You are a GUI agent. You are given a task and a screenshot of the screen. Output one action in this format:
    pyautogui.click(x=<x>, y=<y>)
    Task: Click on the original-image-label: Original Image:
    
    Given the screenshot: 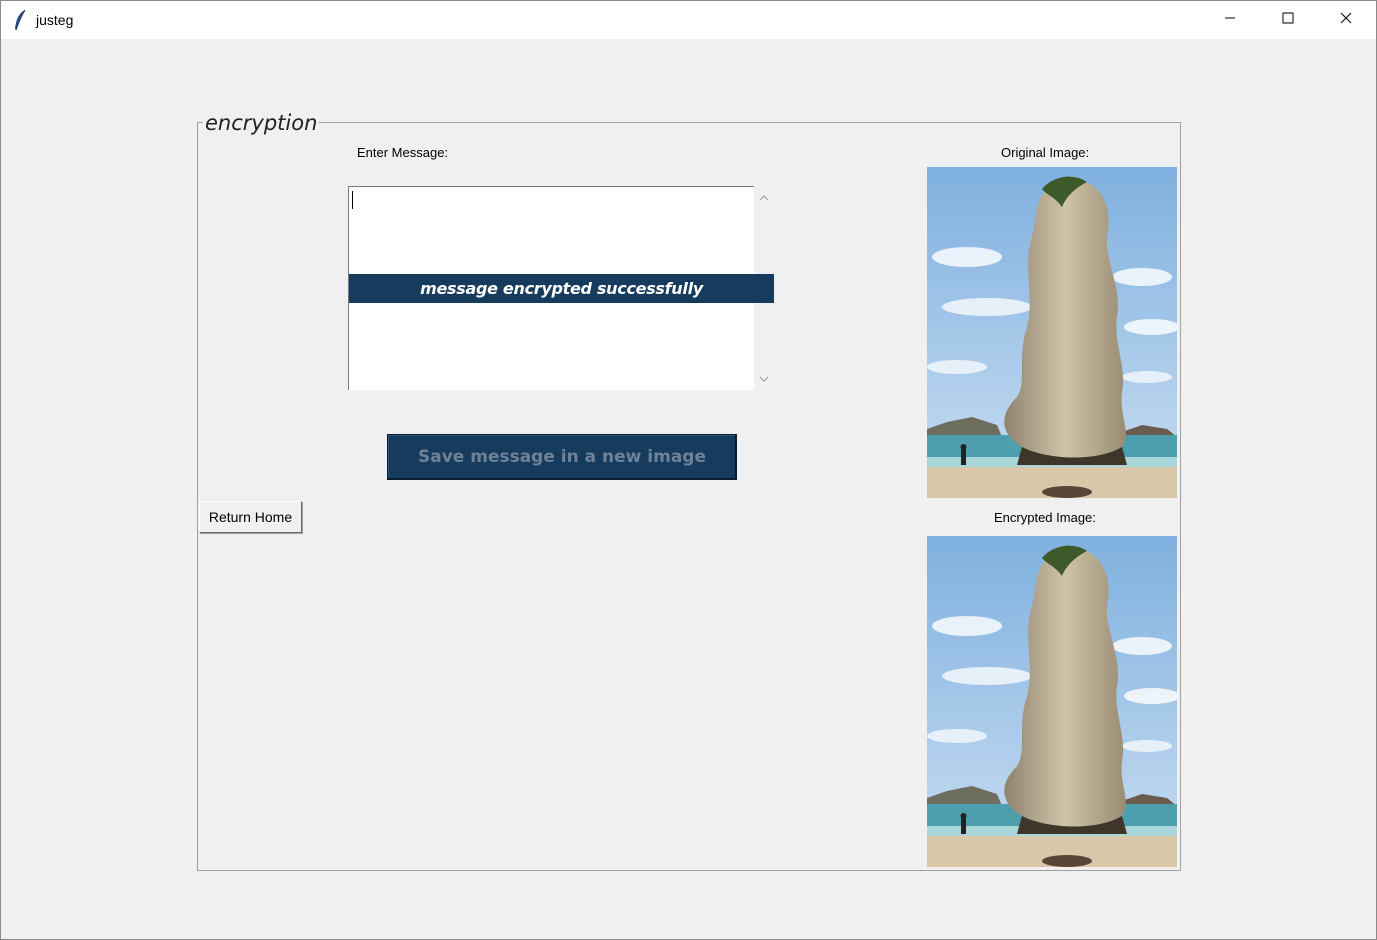 What is the action you would take?
    pyautogui.click(x=1045, y=152)
    